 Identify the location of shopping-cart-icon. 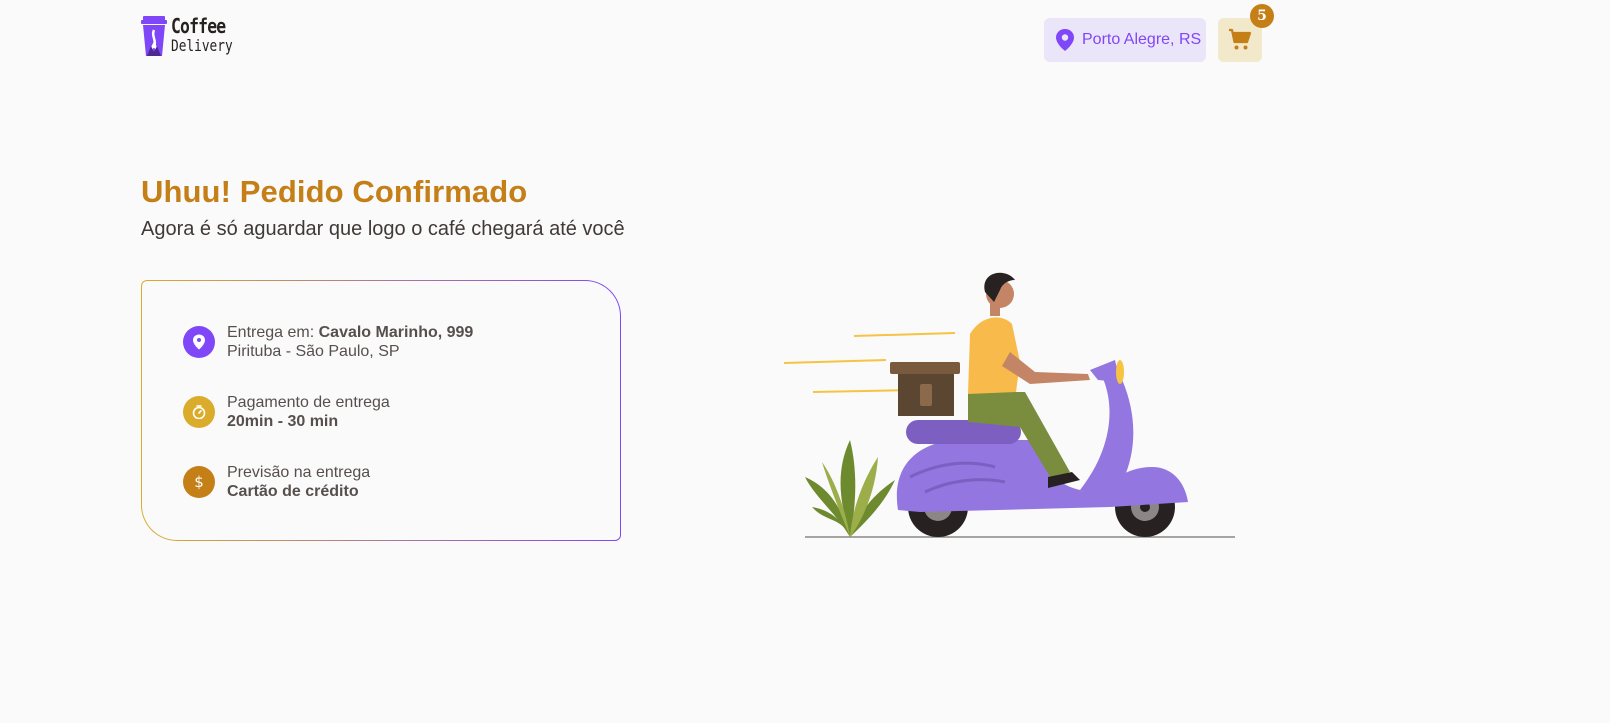
(1240, 39).